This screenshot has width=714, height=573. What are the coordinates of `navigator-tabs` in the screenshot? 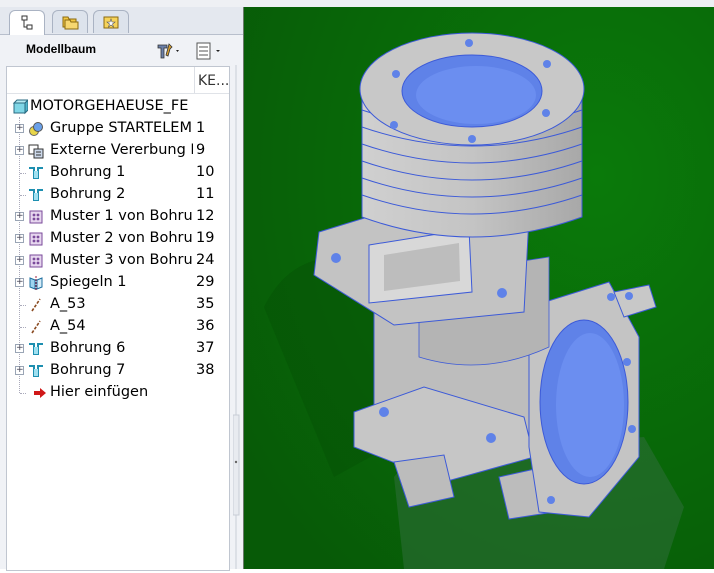 It's located at (121, 21).